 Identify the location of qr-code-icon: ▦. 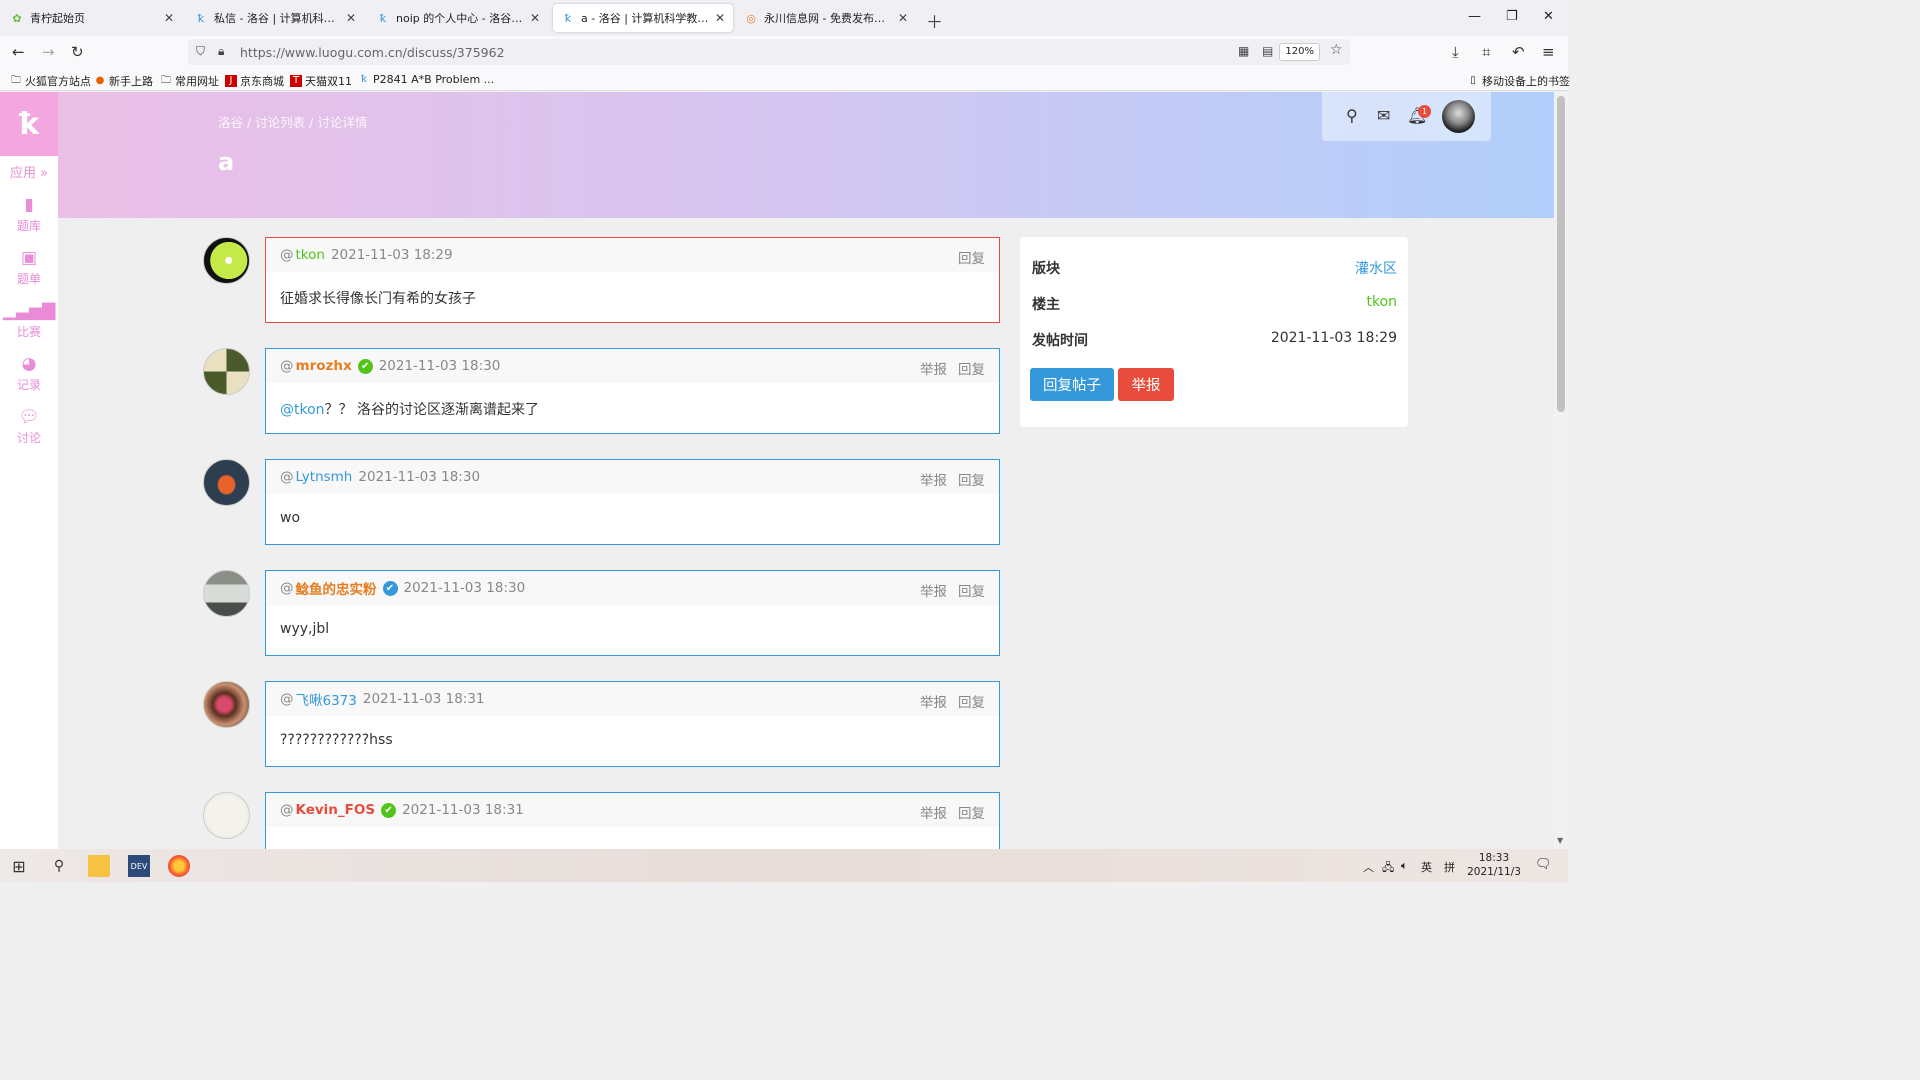
(1243, 51).